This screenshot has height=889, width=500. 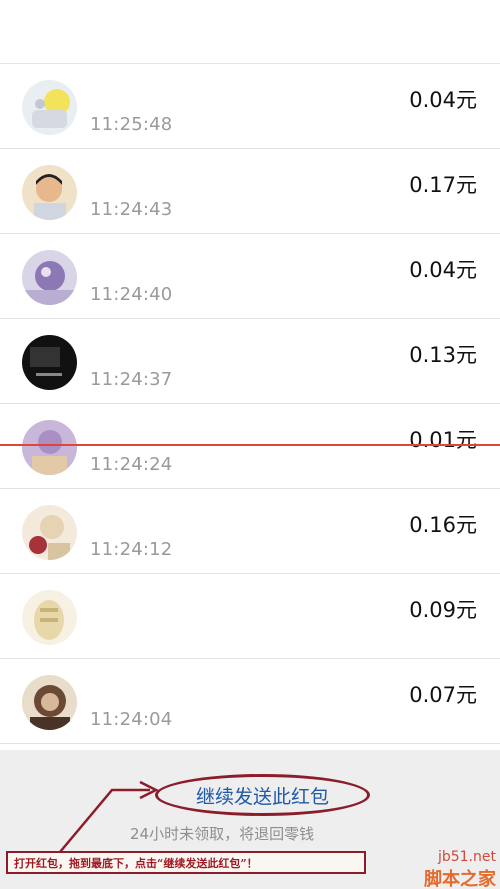 I want to click on red-guide-line, so click(x=250, y=445).